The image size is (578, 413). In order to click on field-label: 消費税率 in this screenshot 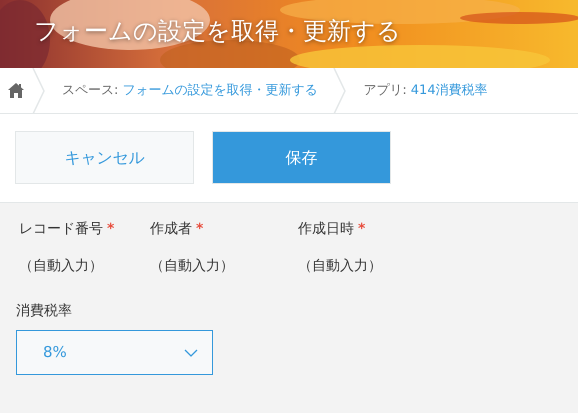, I will do `click(44, 311)`.